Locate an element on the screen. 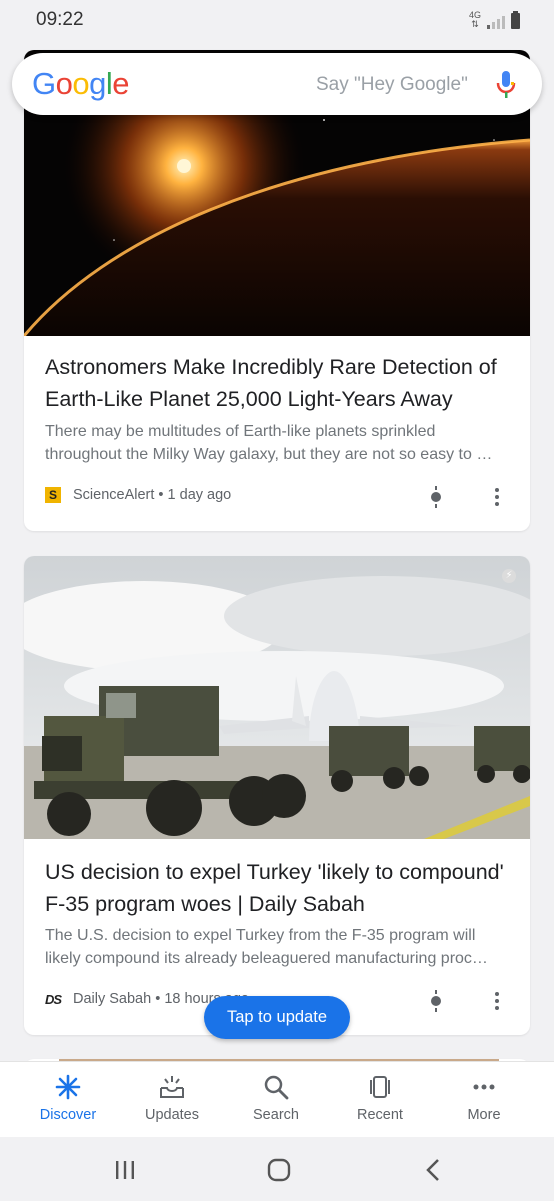 Image resolution: width=554 pixels, height=1201 pixels. bottom-nav: Discover Updates Search Recent More is located at coordinates (277, 1099).